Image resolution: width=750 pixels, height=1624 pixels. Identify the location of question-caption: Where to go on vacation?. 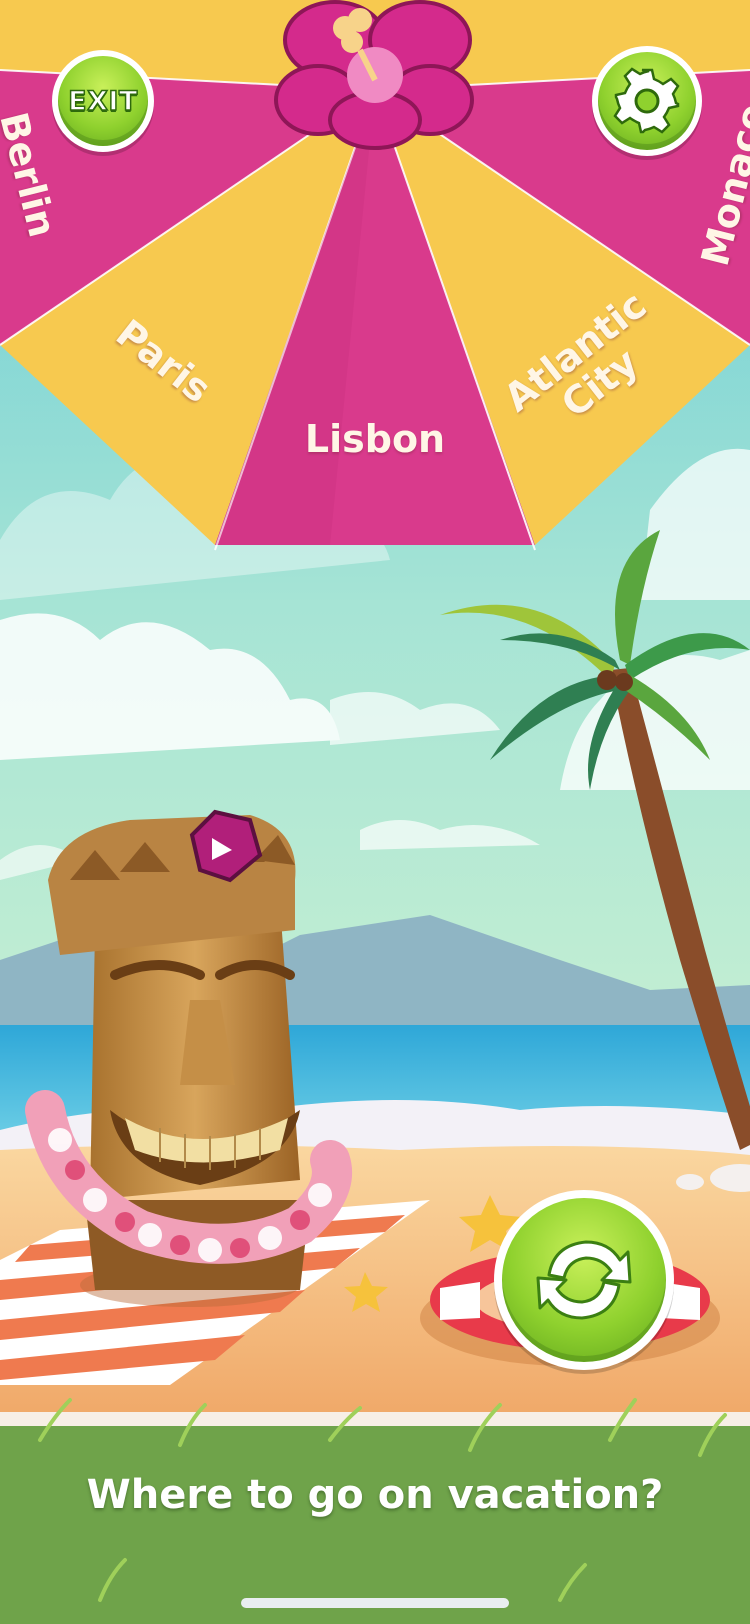
(375, 1495).